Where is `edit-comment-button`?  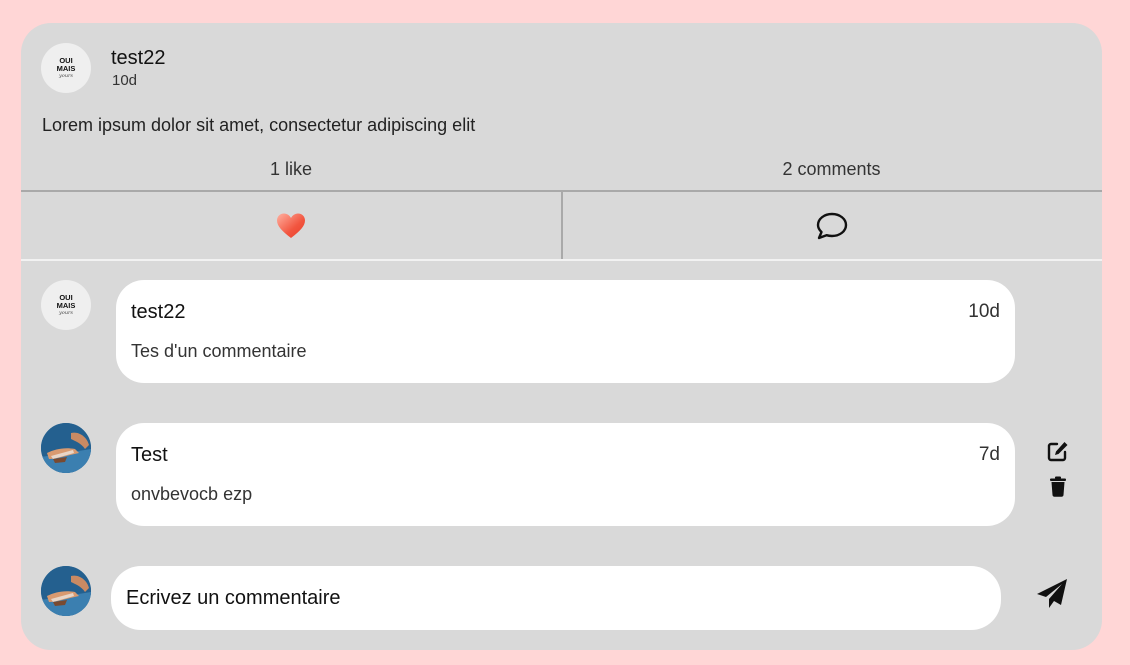
edit-comment-button is located at coordinates (1058, 451).